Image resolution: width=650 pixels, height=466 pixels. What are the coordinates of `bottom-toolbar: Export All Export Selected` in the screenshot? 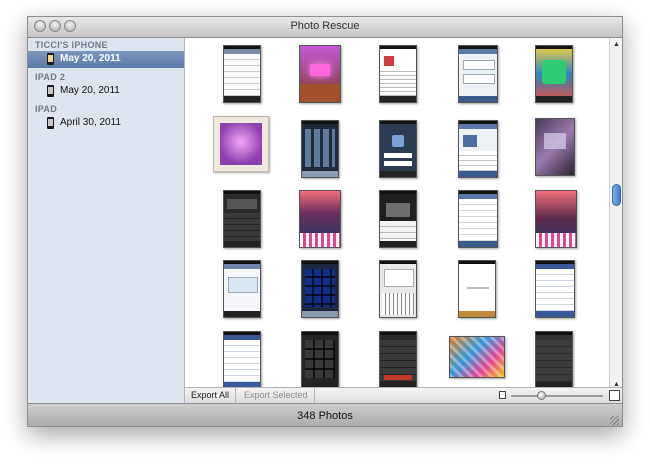 It's located at (403, 395).